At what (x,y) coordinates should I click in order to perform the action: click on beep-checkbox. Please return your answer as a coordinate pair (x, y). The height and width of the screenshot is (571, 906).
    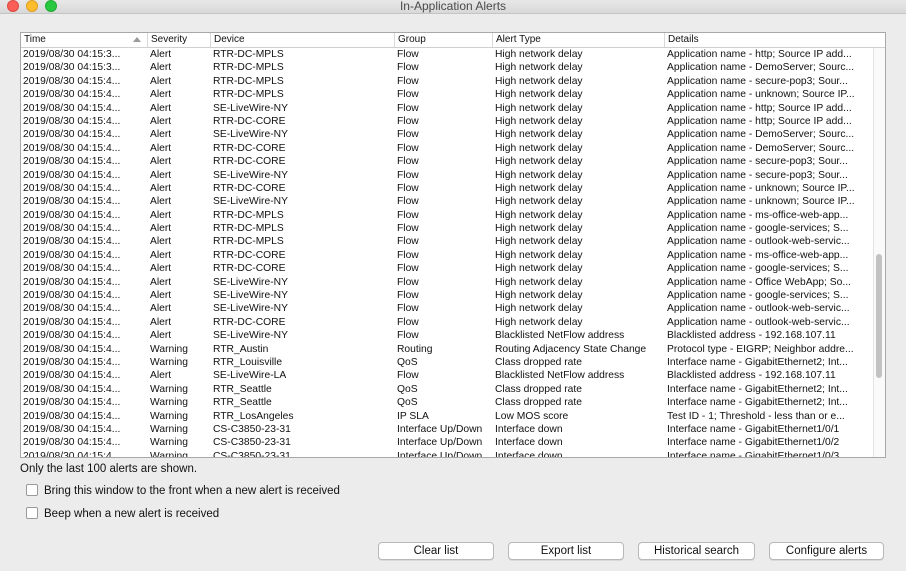
    Looking at the image, I should click on (32, 512).